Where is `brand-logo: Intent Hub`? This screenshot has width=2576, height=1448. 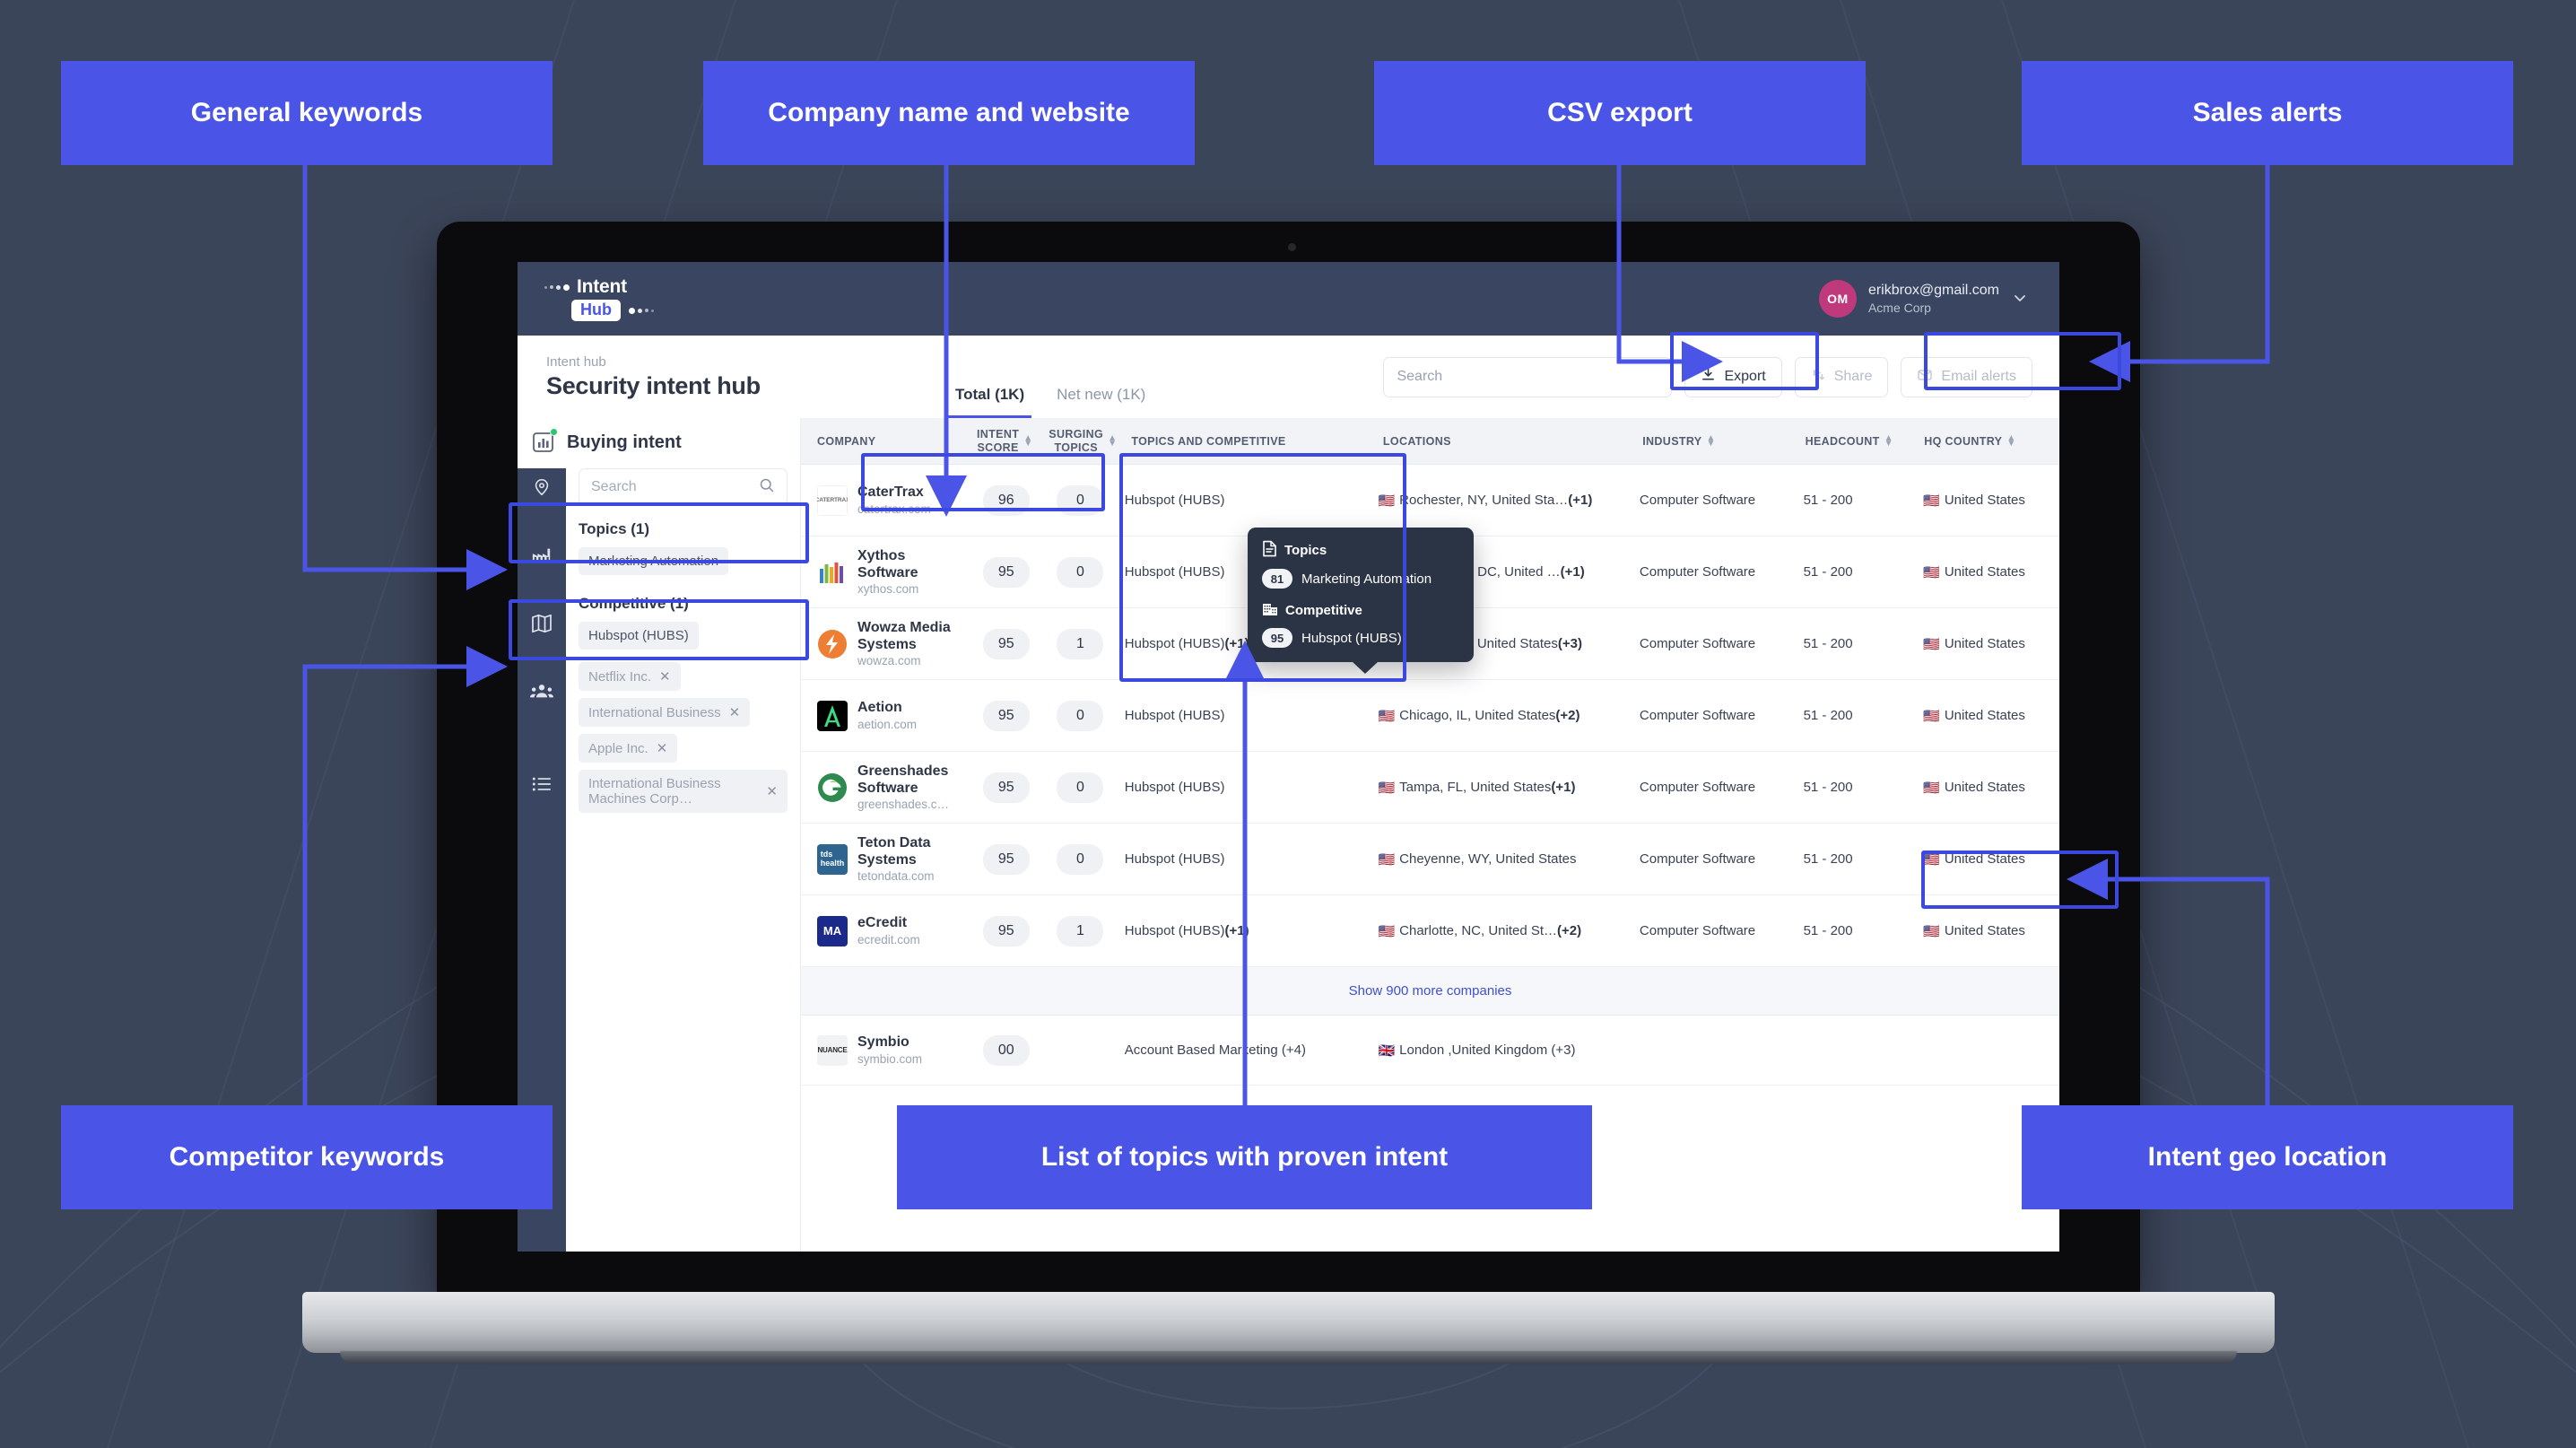
brand-logo: Intent Hub is located at coordinates (599, 298).